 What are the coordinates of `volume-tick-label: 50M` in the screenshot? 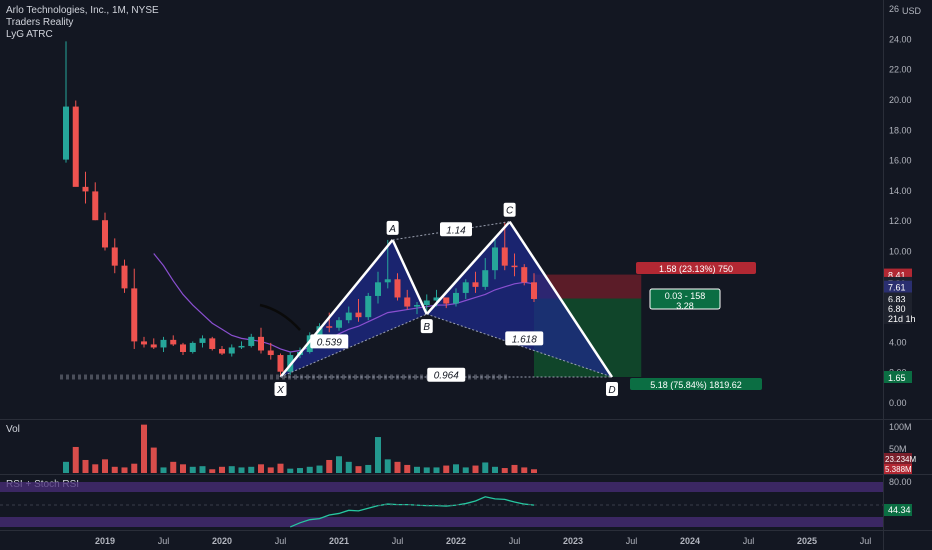 It's located at (898, 449).